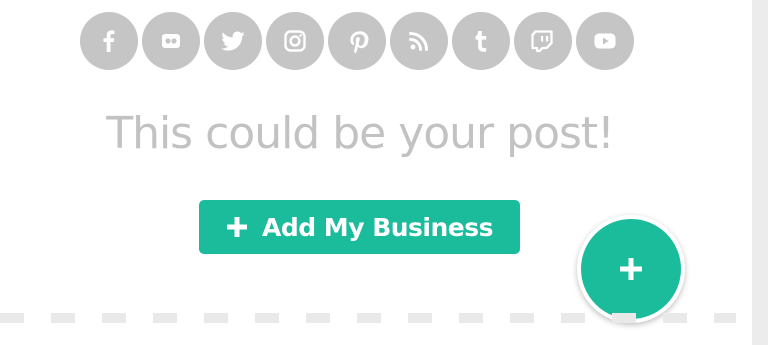 The height and width of the screenshot is (345, 768). I want to click on twitch-icon, so click(543, 41).